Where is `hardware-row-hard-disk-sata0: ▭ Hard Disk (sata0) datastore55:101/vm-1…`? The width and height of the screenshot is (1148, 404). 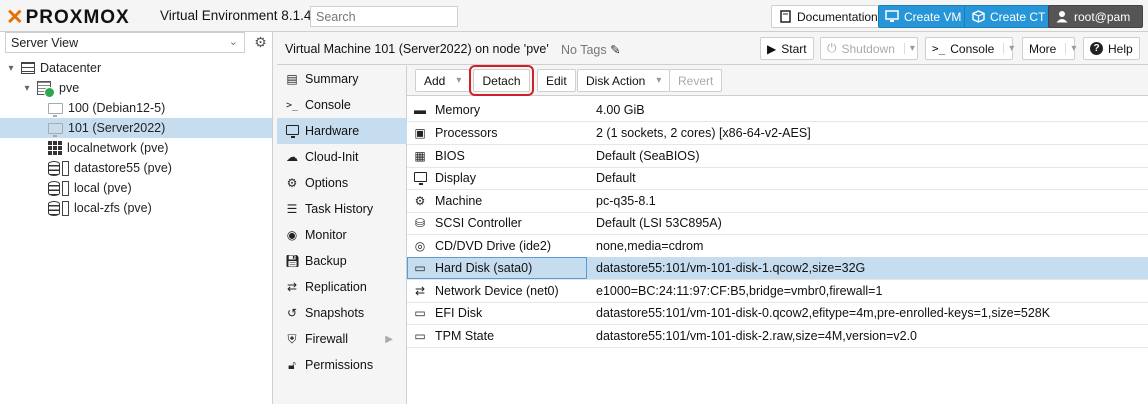
hardware-row-hard-disk-sata0: ▭ Hard Disk (sata0) datastore55:101/vm-1… is located at coordinates (777, 268).